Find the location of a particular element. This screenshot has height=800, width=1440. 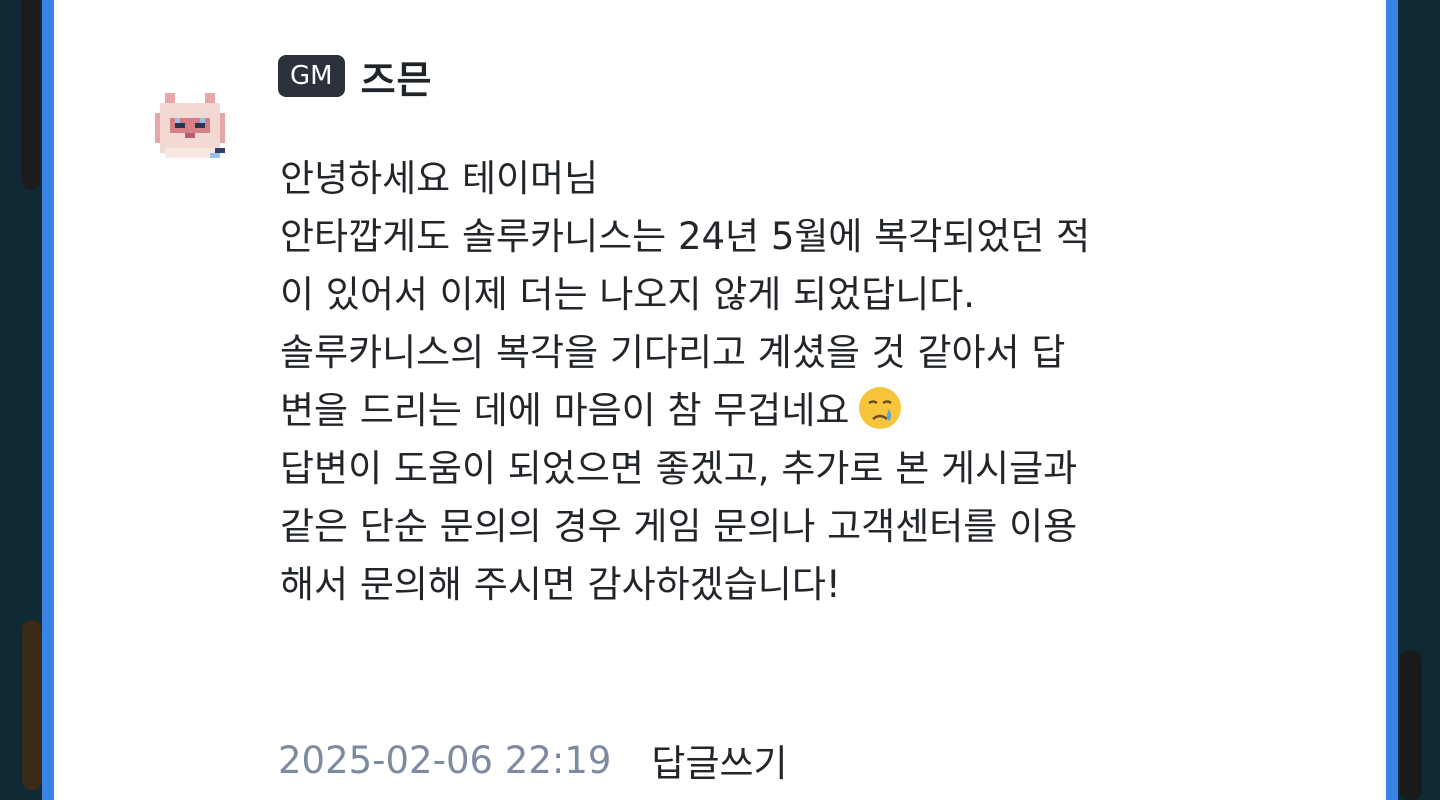

message-line: 답변이 도움이 되었으면 좋겠고, 추가로 본 게시글과 is located at coordinates (679, 468).